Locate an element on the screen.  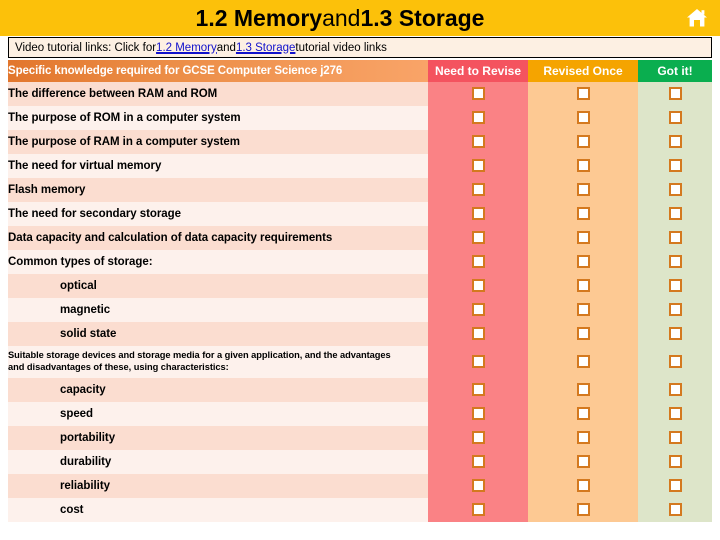
link-1-2-memory: 1.2 Memory is located at coordinates (186, 48).